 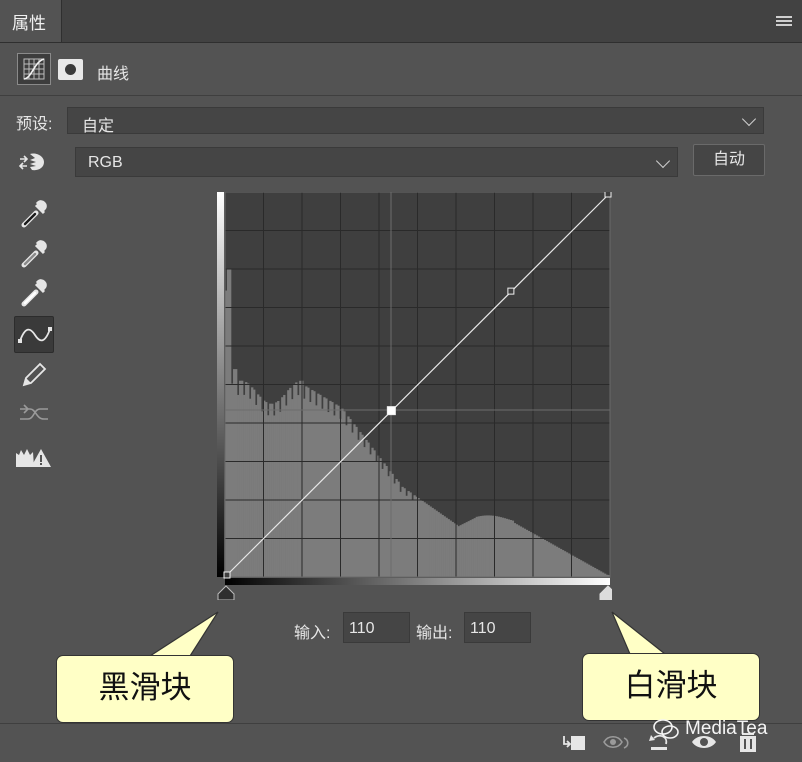 I want to click on black-slider-callout: 黑滑块, so click(x=145, y=689).